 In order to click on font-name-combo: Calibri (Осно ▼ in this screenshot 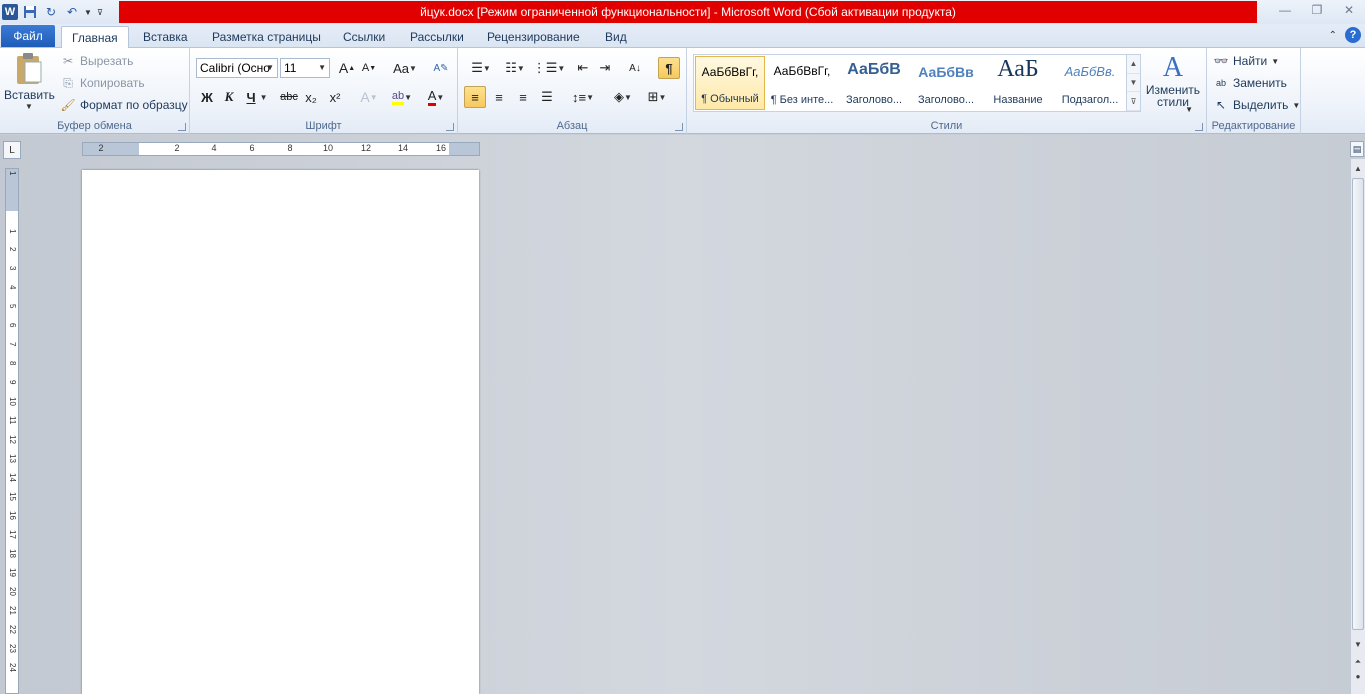, I will do `click(237, 68)`.